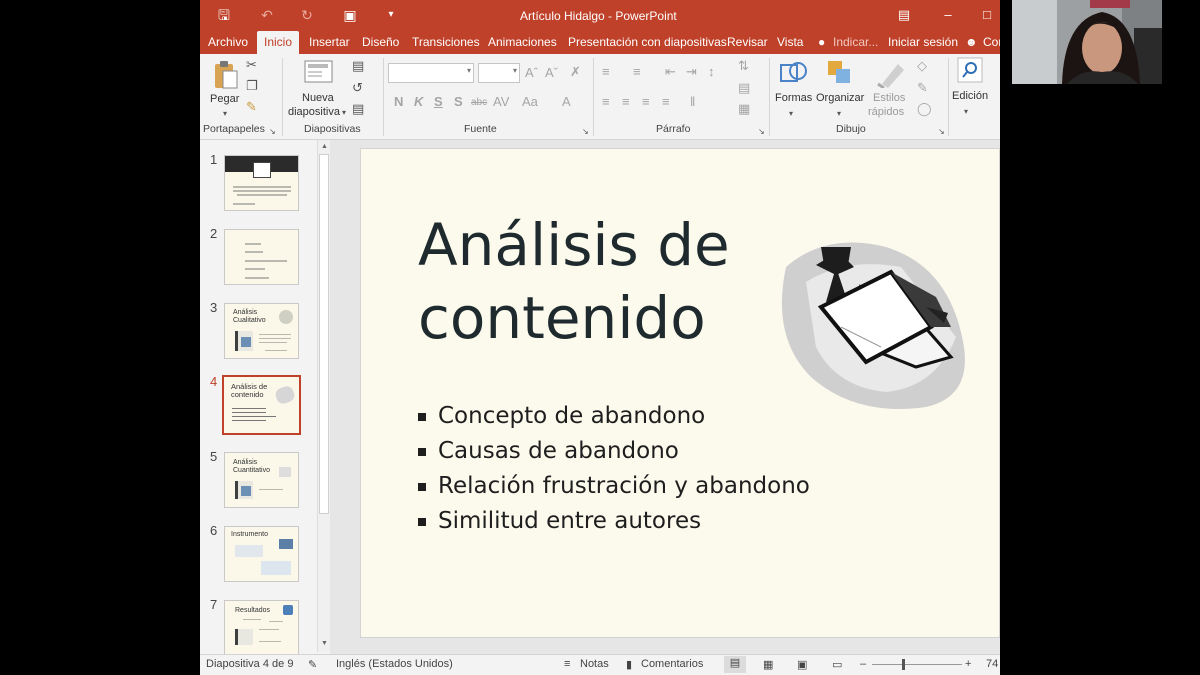 Image resolution: width=1200 pixels, height=675 pixels. I want to click on tab-presentacion: Presentación con diapositivas, so click(647, 42).